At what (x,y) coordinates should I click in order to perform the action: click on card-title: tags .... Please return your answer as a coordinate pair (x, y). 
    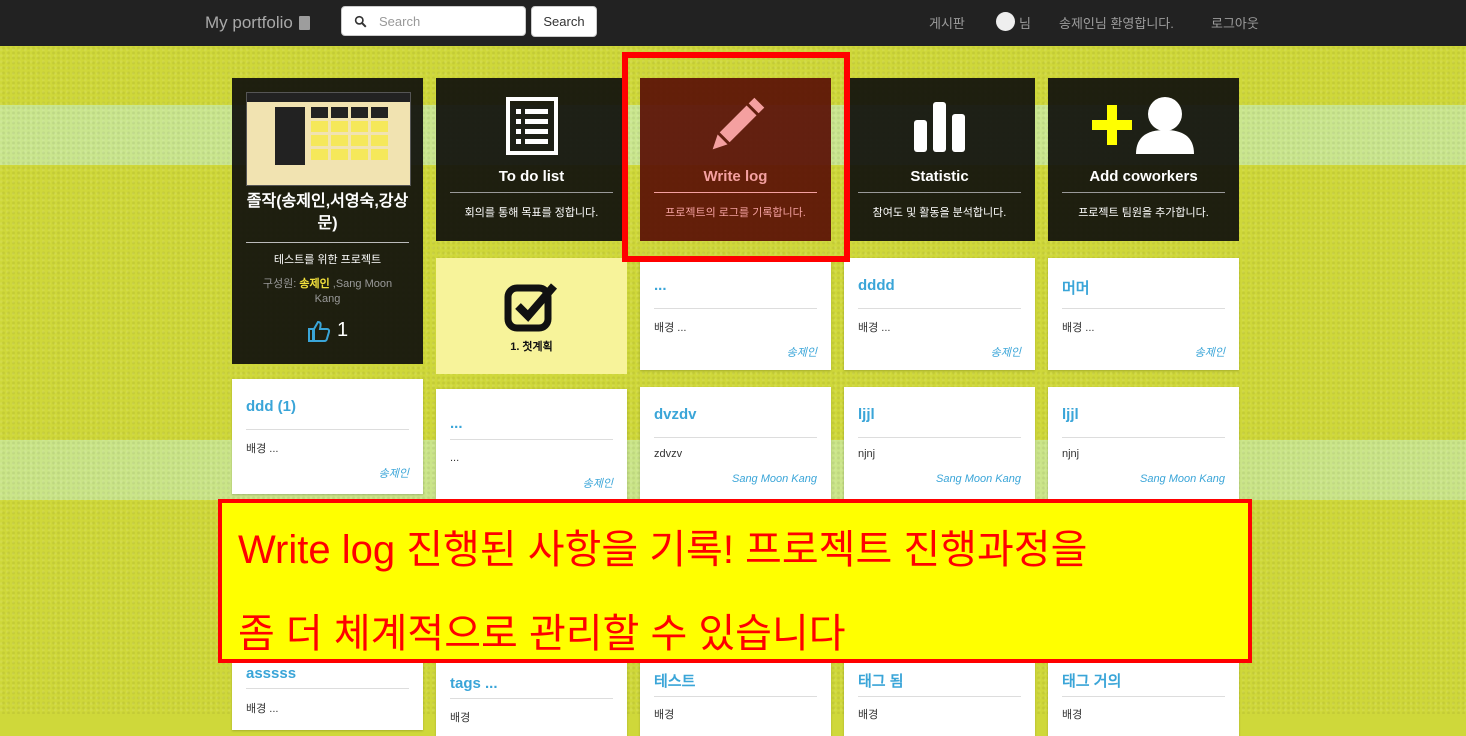
    Looking at the image, I should click on (474, 683).